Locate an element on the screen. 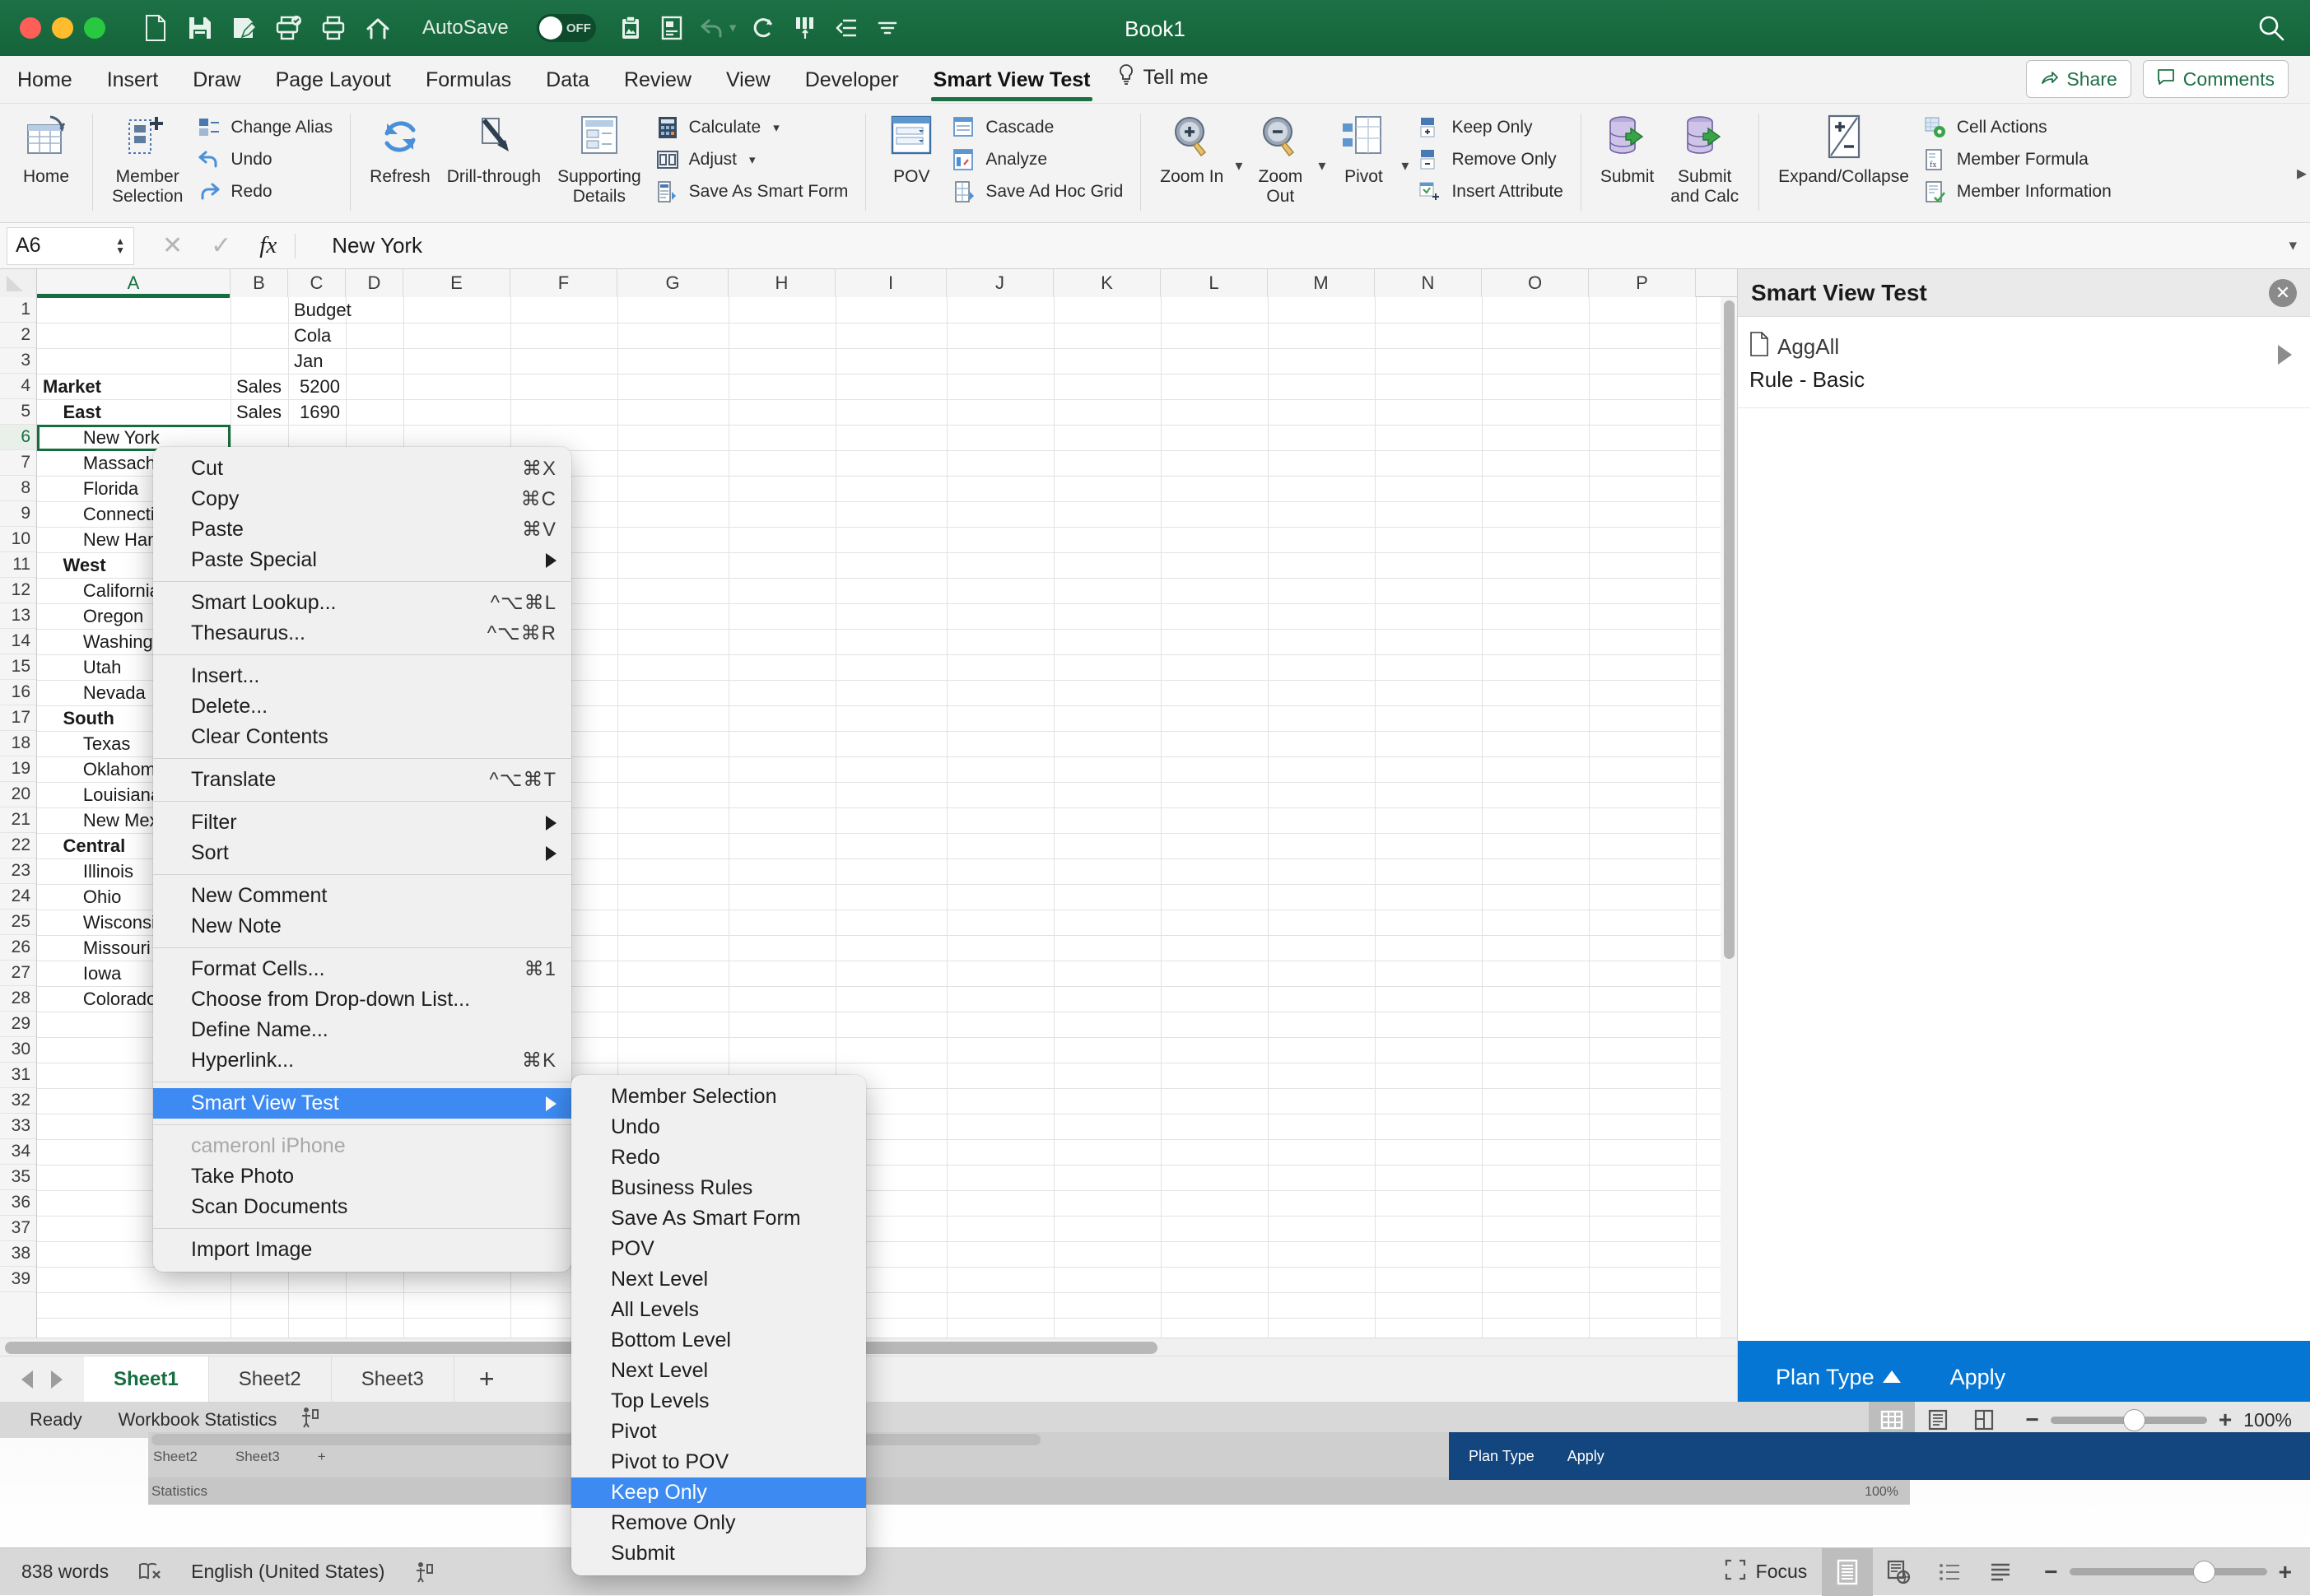 The height and width of the screenshot is (1596, 2310). row-header-8: 8 is located at coordinates (18, 488).